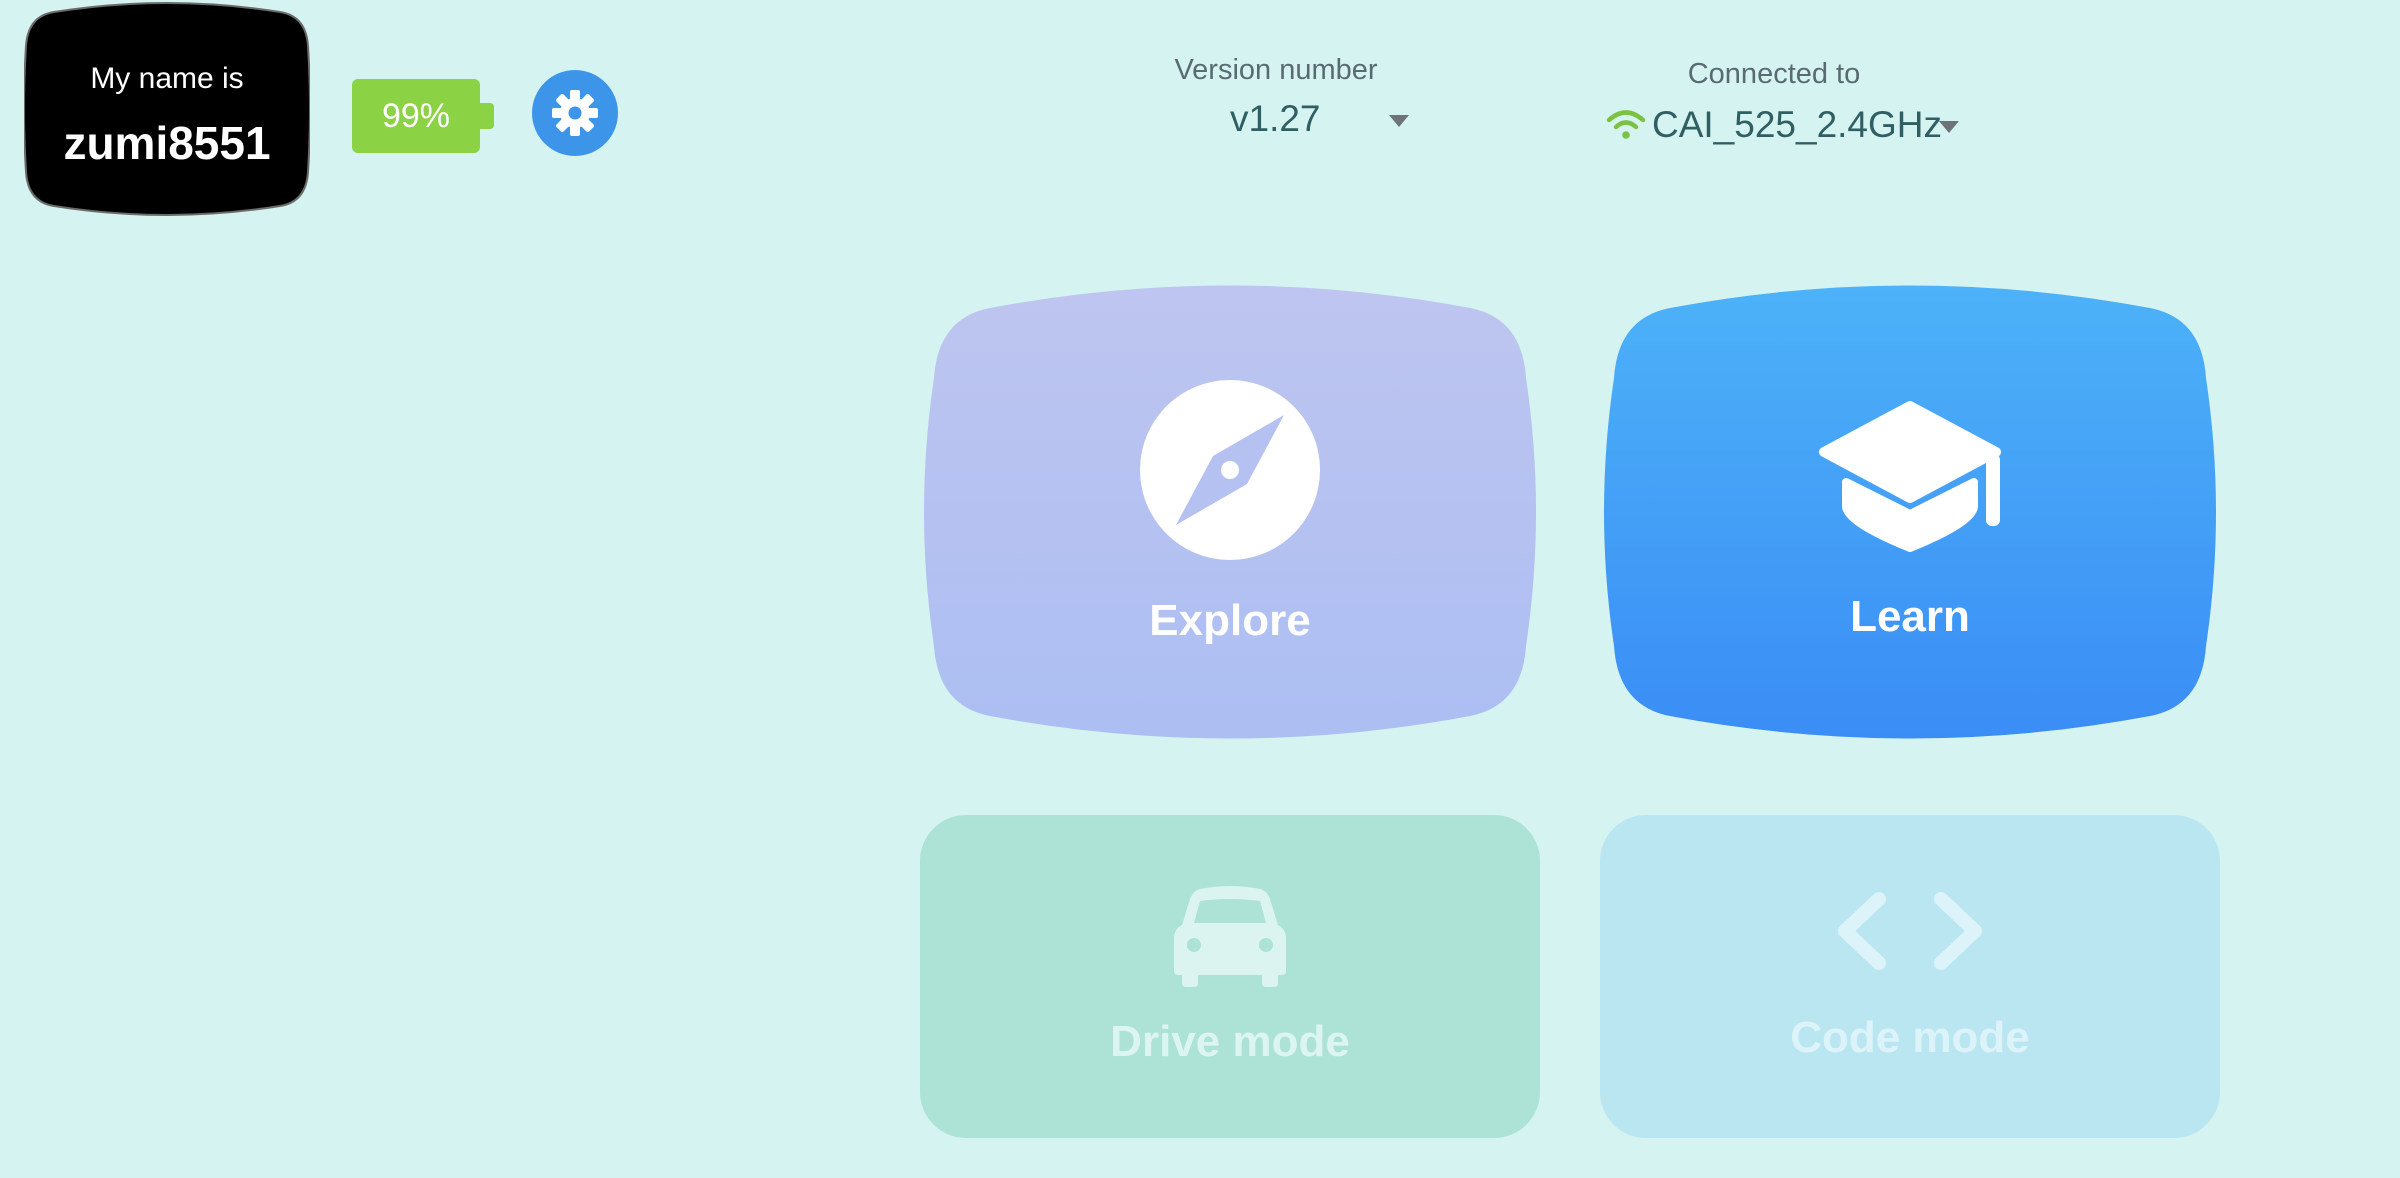  Describe the element at coordinates (1910, 931) in the screenshot. I see `code-brackets-icon` at that location.